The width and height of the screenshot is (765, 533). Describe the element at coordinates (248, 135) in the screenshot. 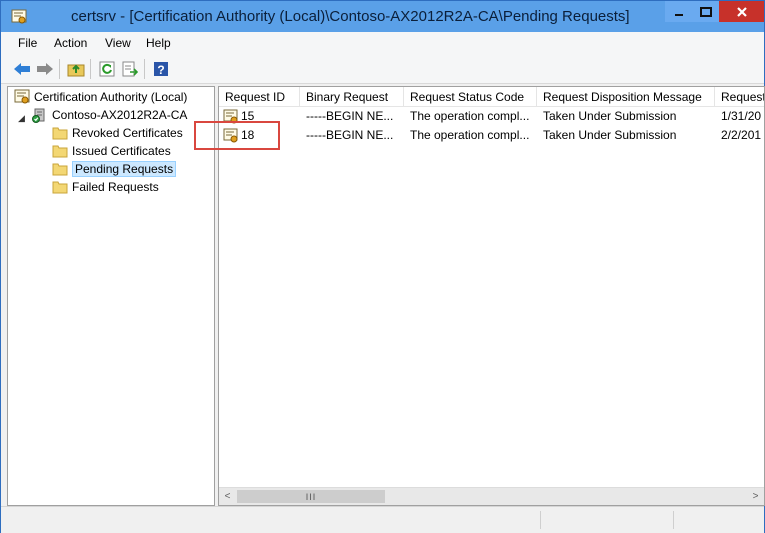

I see `cell-request-id: 18` at that location.